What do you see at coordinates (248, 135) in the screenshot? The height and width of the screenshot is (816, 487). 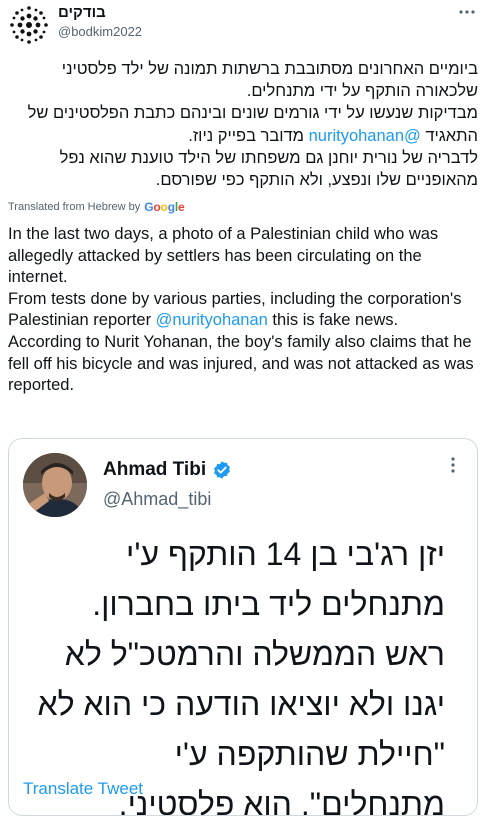 I see `hebrew-line-2-post: מדובר בפייק ניוז.` at bounding box center [248, 135].